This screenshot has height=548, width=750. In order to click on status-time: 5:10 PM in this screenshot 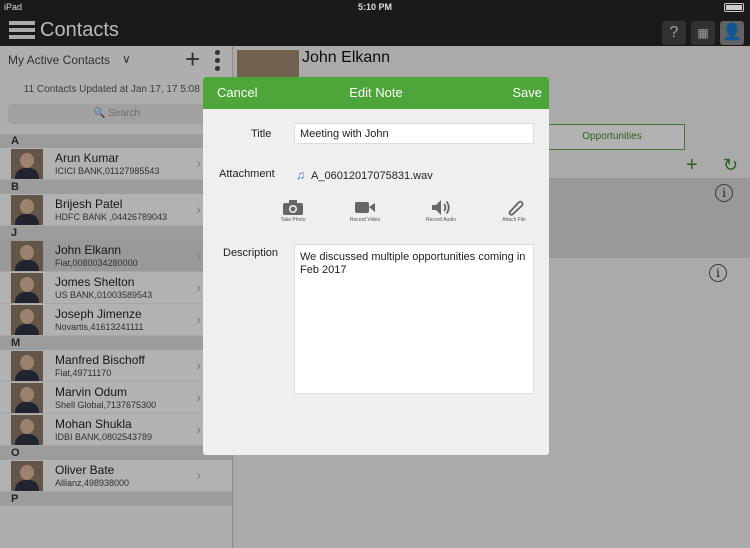, I will do `click(374, 7)`.